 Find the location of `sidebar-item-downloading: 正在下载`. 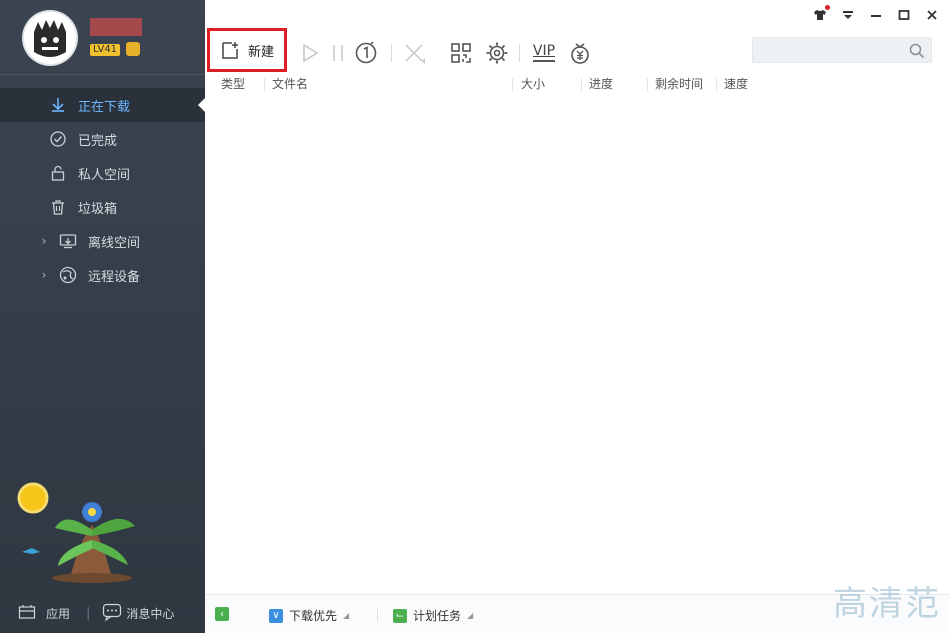

sidebar-item-downloading: 正在下载 is located at coordinates (102, 105).